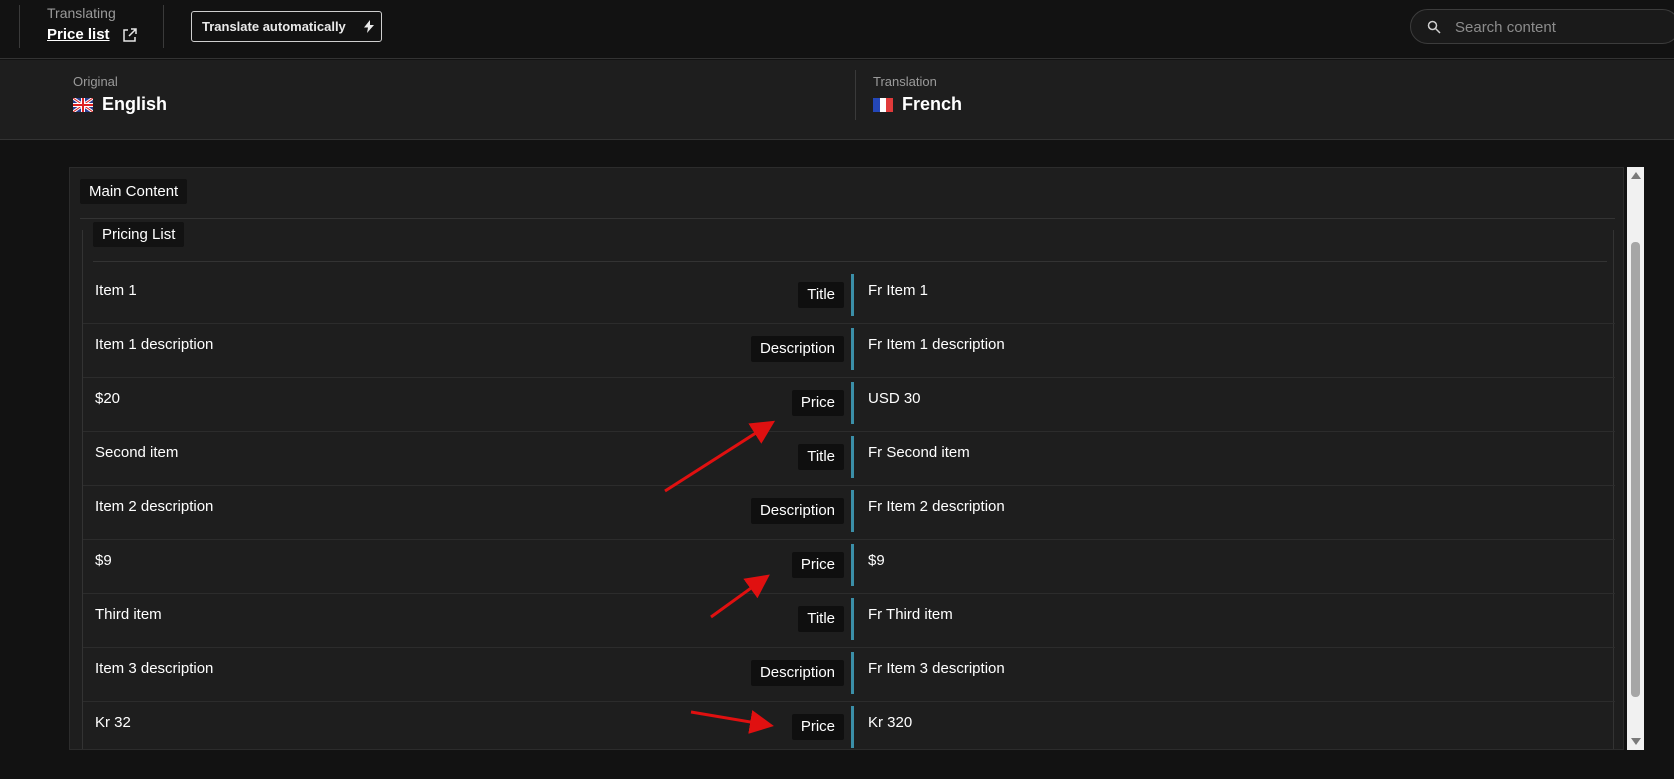 The image size is (1674, 779). What do you see at coordinates (368, 26) in the screenshot?
I see `lightning-icon` at bounding box center [368, 26].